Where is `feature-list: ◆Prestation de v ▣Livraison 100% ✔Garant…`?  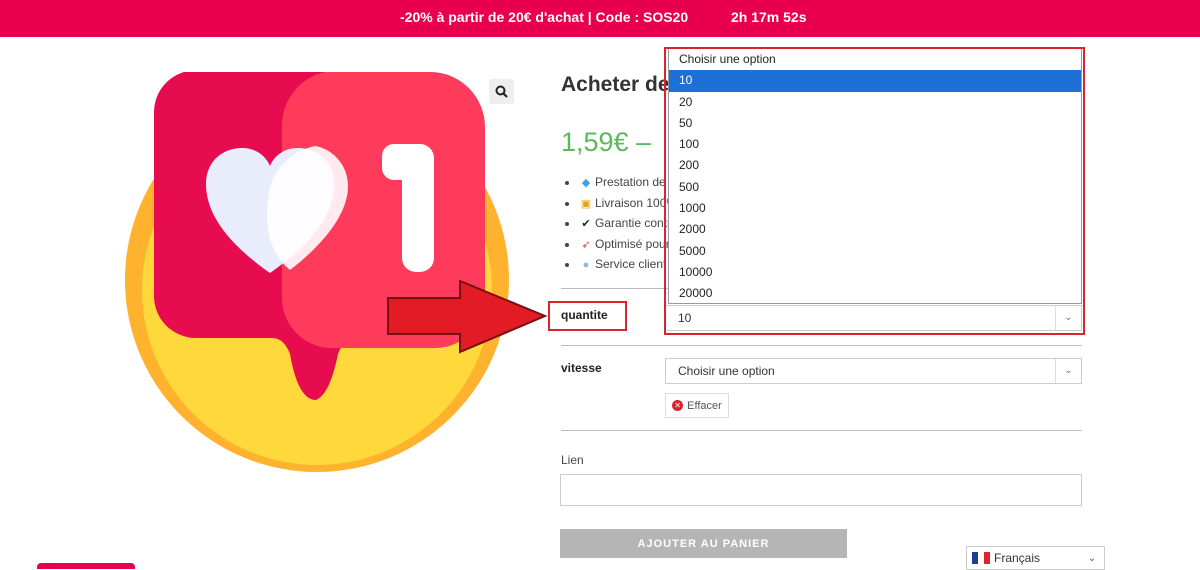 feature-list: ◆Prestation de v ▣Livraison 100% ✔Garant… is located at coordinates (622, 223).